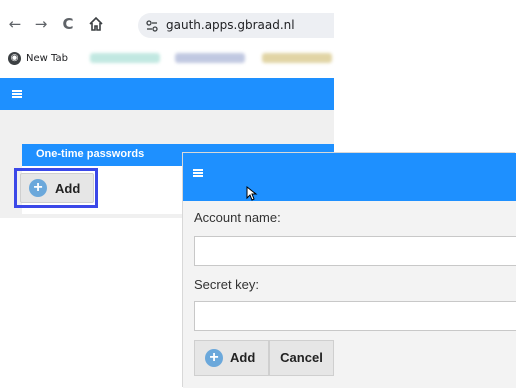  I want to click on address-bar: gauth.apps.gbraad.nl, so click(236, 25).